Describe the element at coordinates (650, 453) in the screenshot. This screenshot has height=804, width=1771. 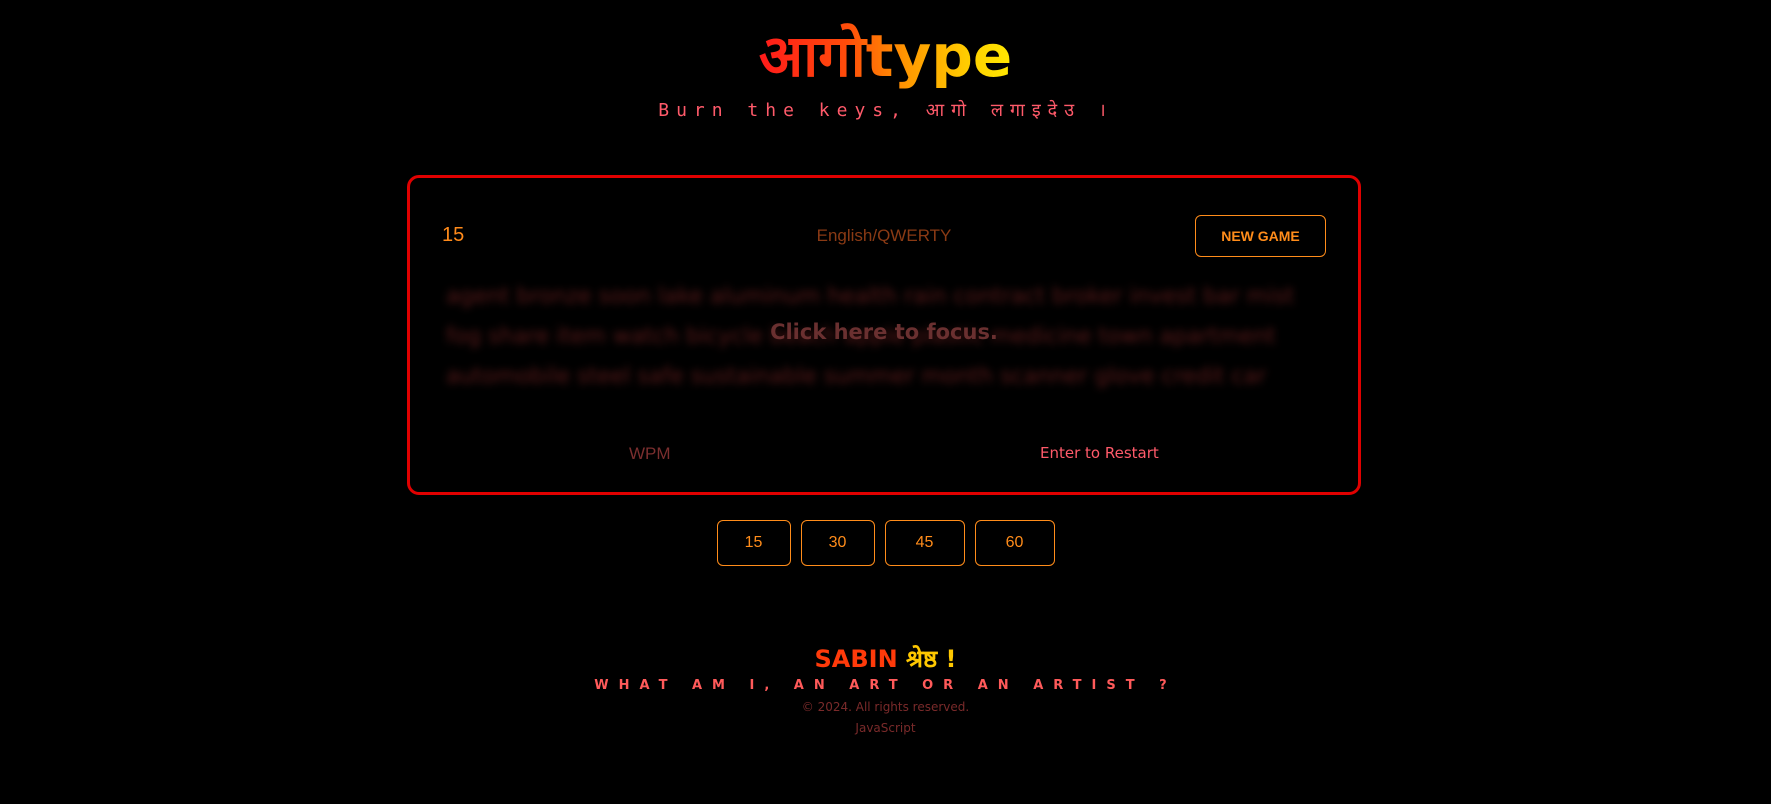
I see `wpm-label: WPM` at that location.